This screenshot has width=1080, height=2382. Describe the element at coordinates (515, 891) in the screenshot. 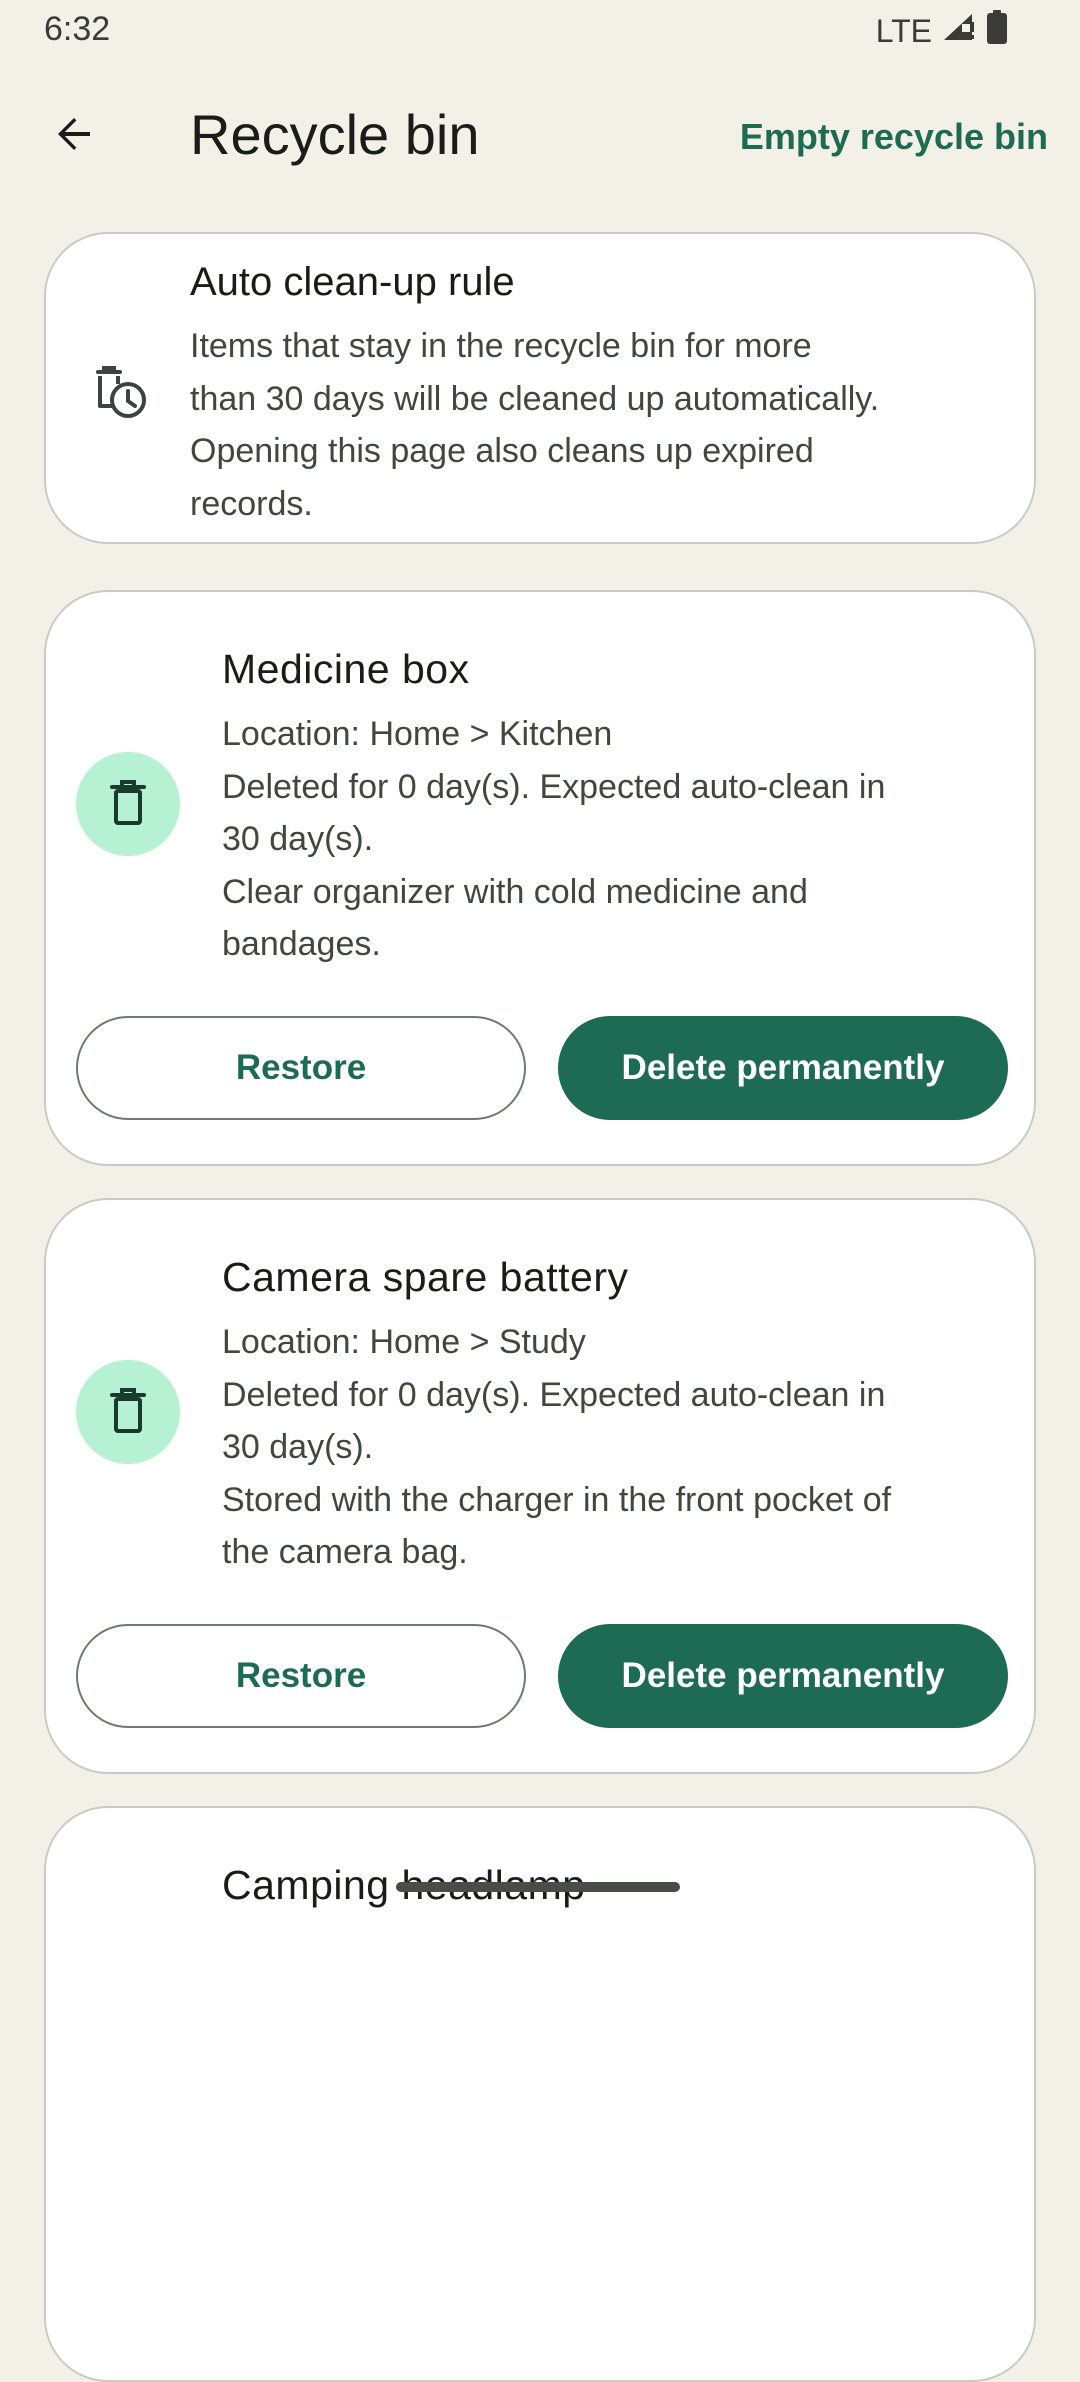

I see `item-note: Clear organizer with cold medicine and` at that location.